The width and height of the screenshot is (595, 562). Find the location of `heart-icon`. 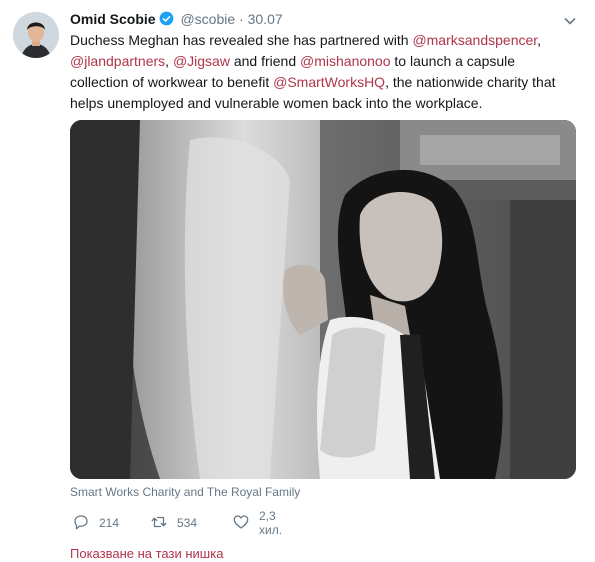

heart-icon is located at coordinates (241, 523).